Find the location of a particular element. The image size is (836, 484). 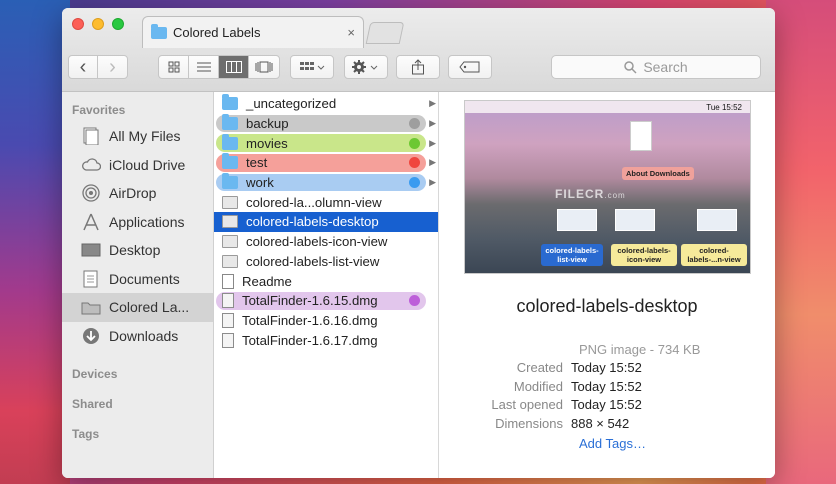

sidebar-item-label: Applications is located at coordinates (147, 221).